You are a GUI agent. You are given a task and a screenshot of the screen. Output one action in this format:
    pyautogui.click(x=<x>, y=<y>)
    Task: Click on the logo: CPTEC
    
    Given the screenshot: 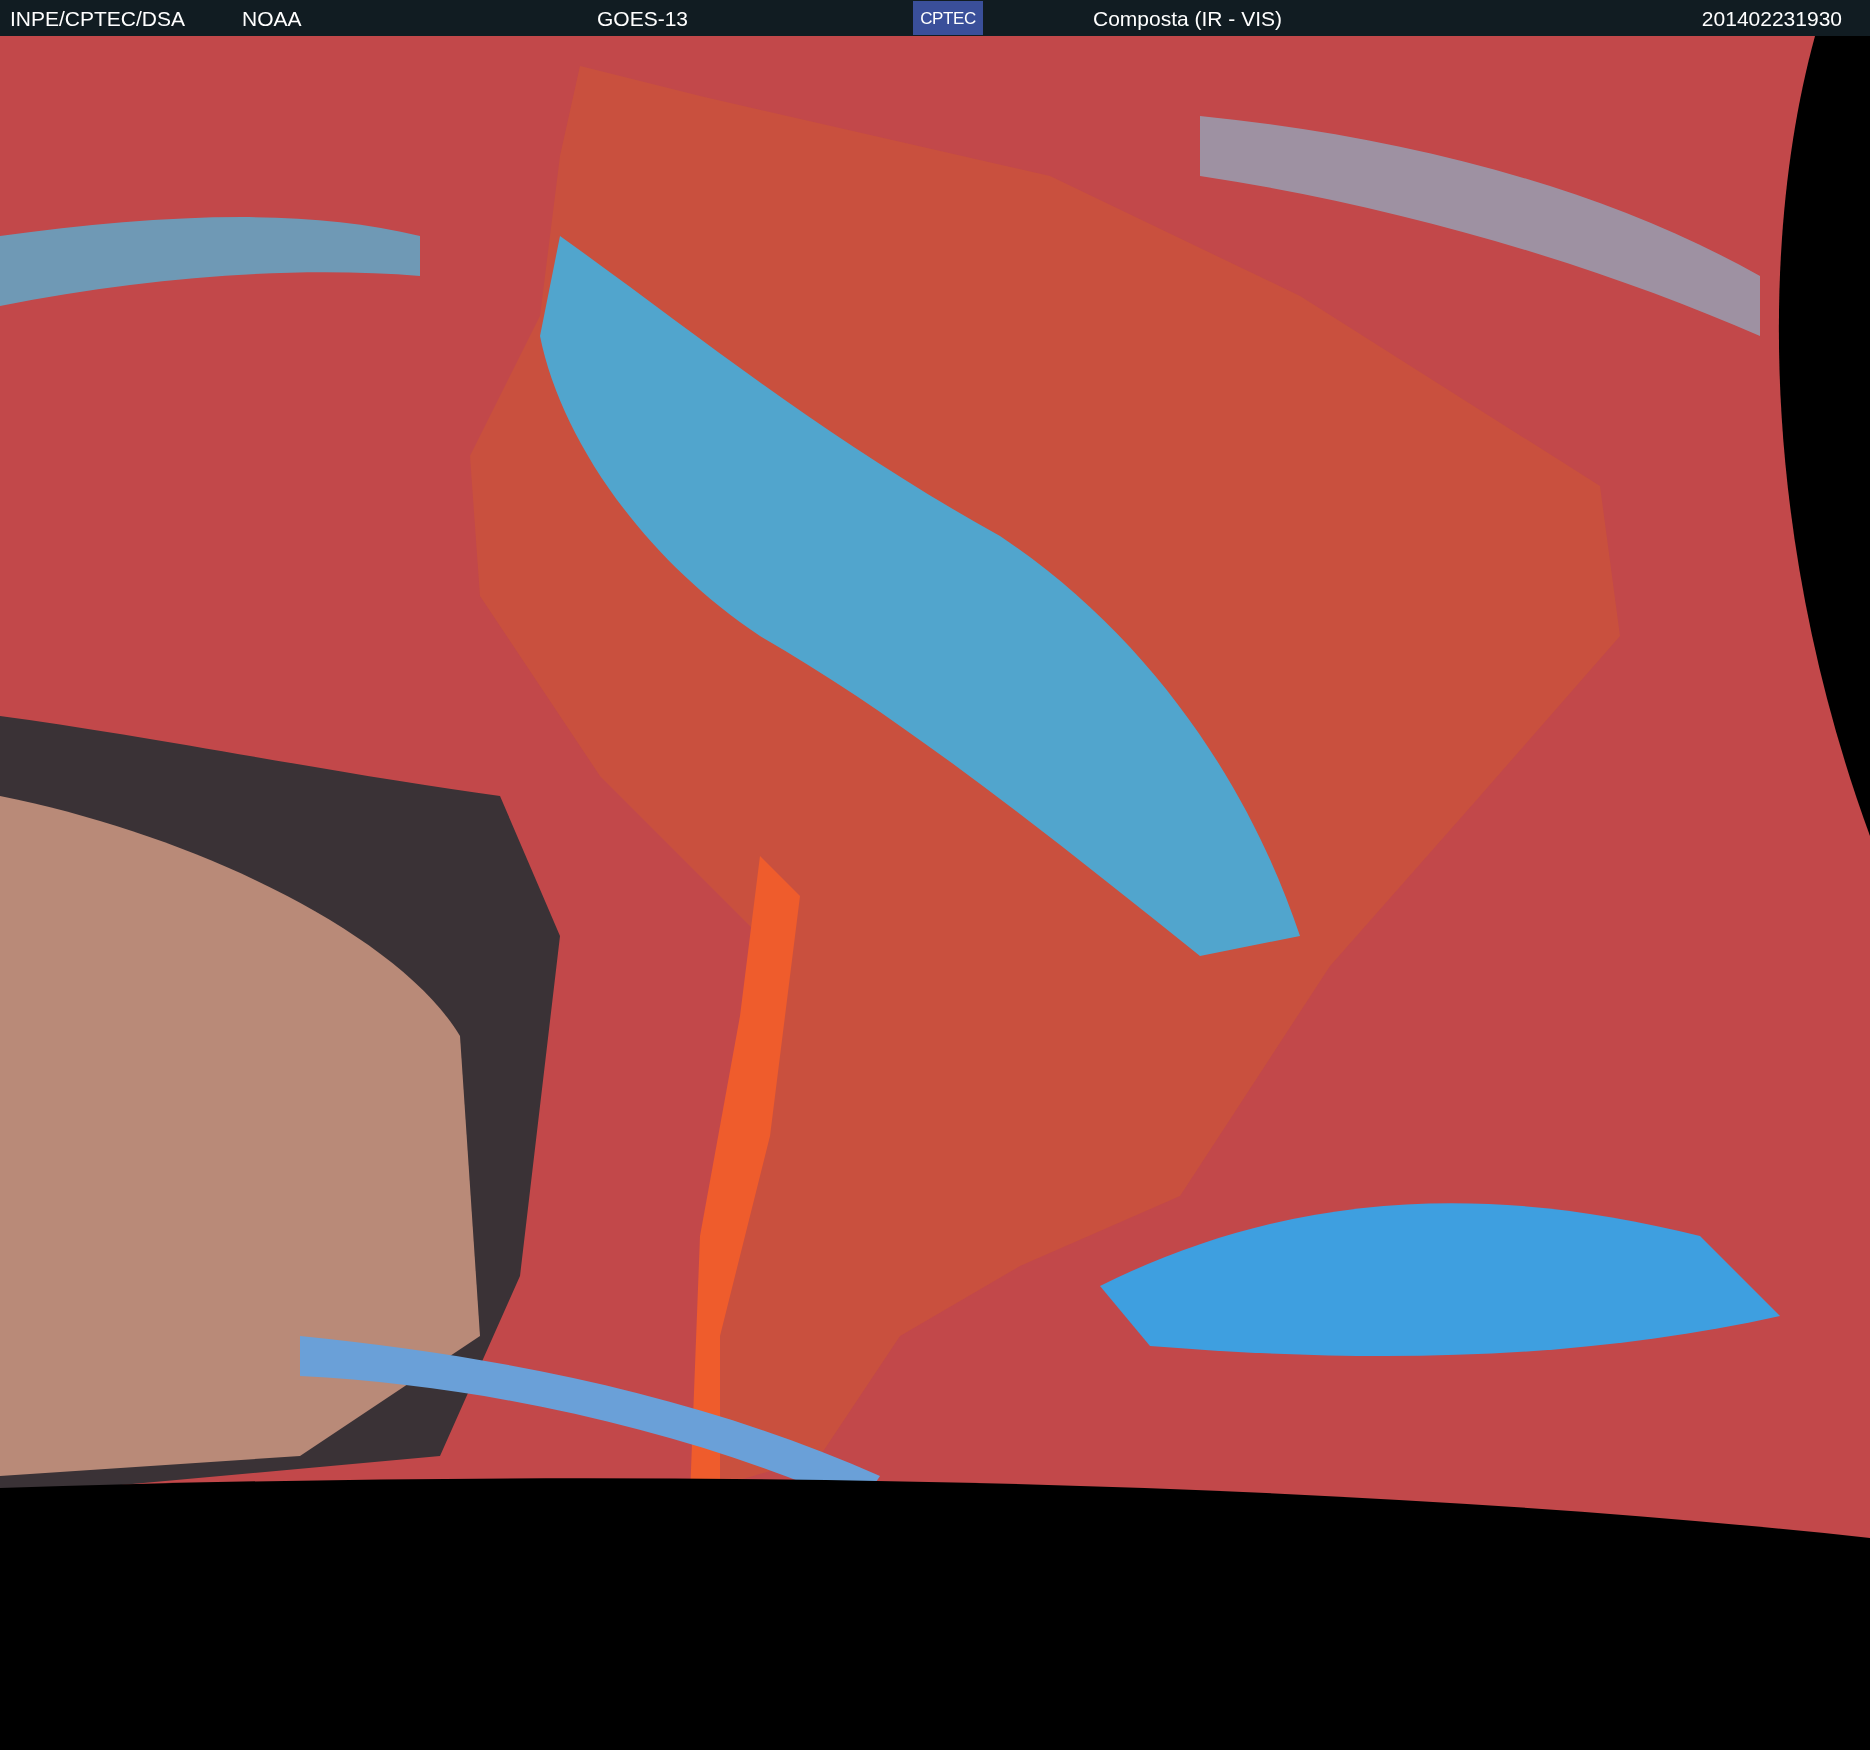 What is the action you would take?
    pyautogui.click(x=948, y=18)
    